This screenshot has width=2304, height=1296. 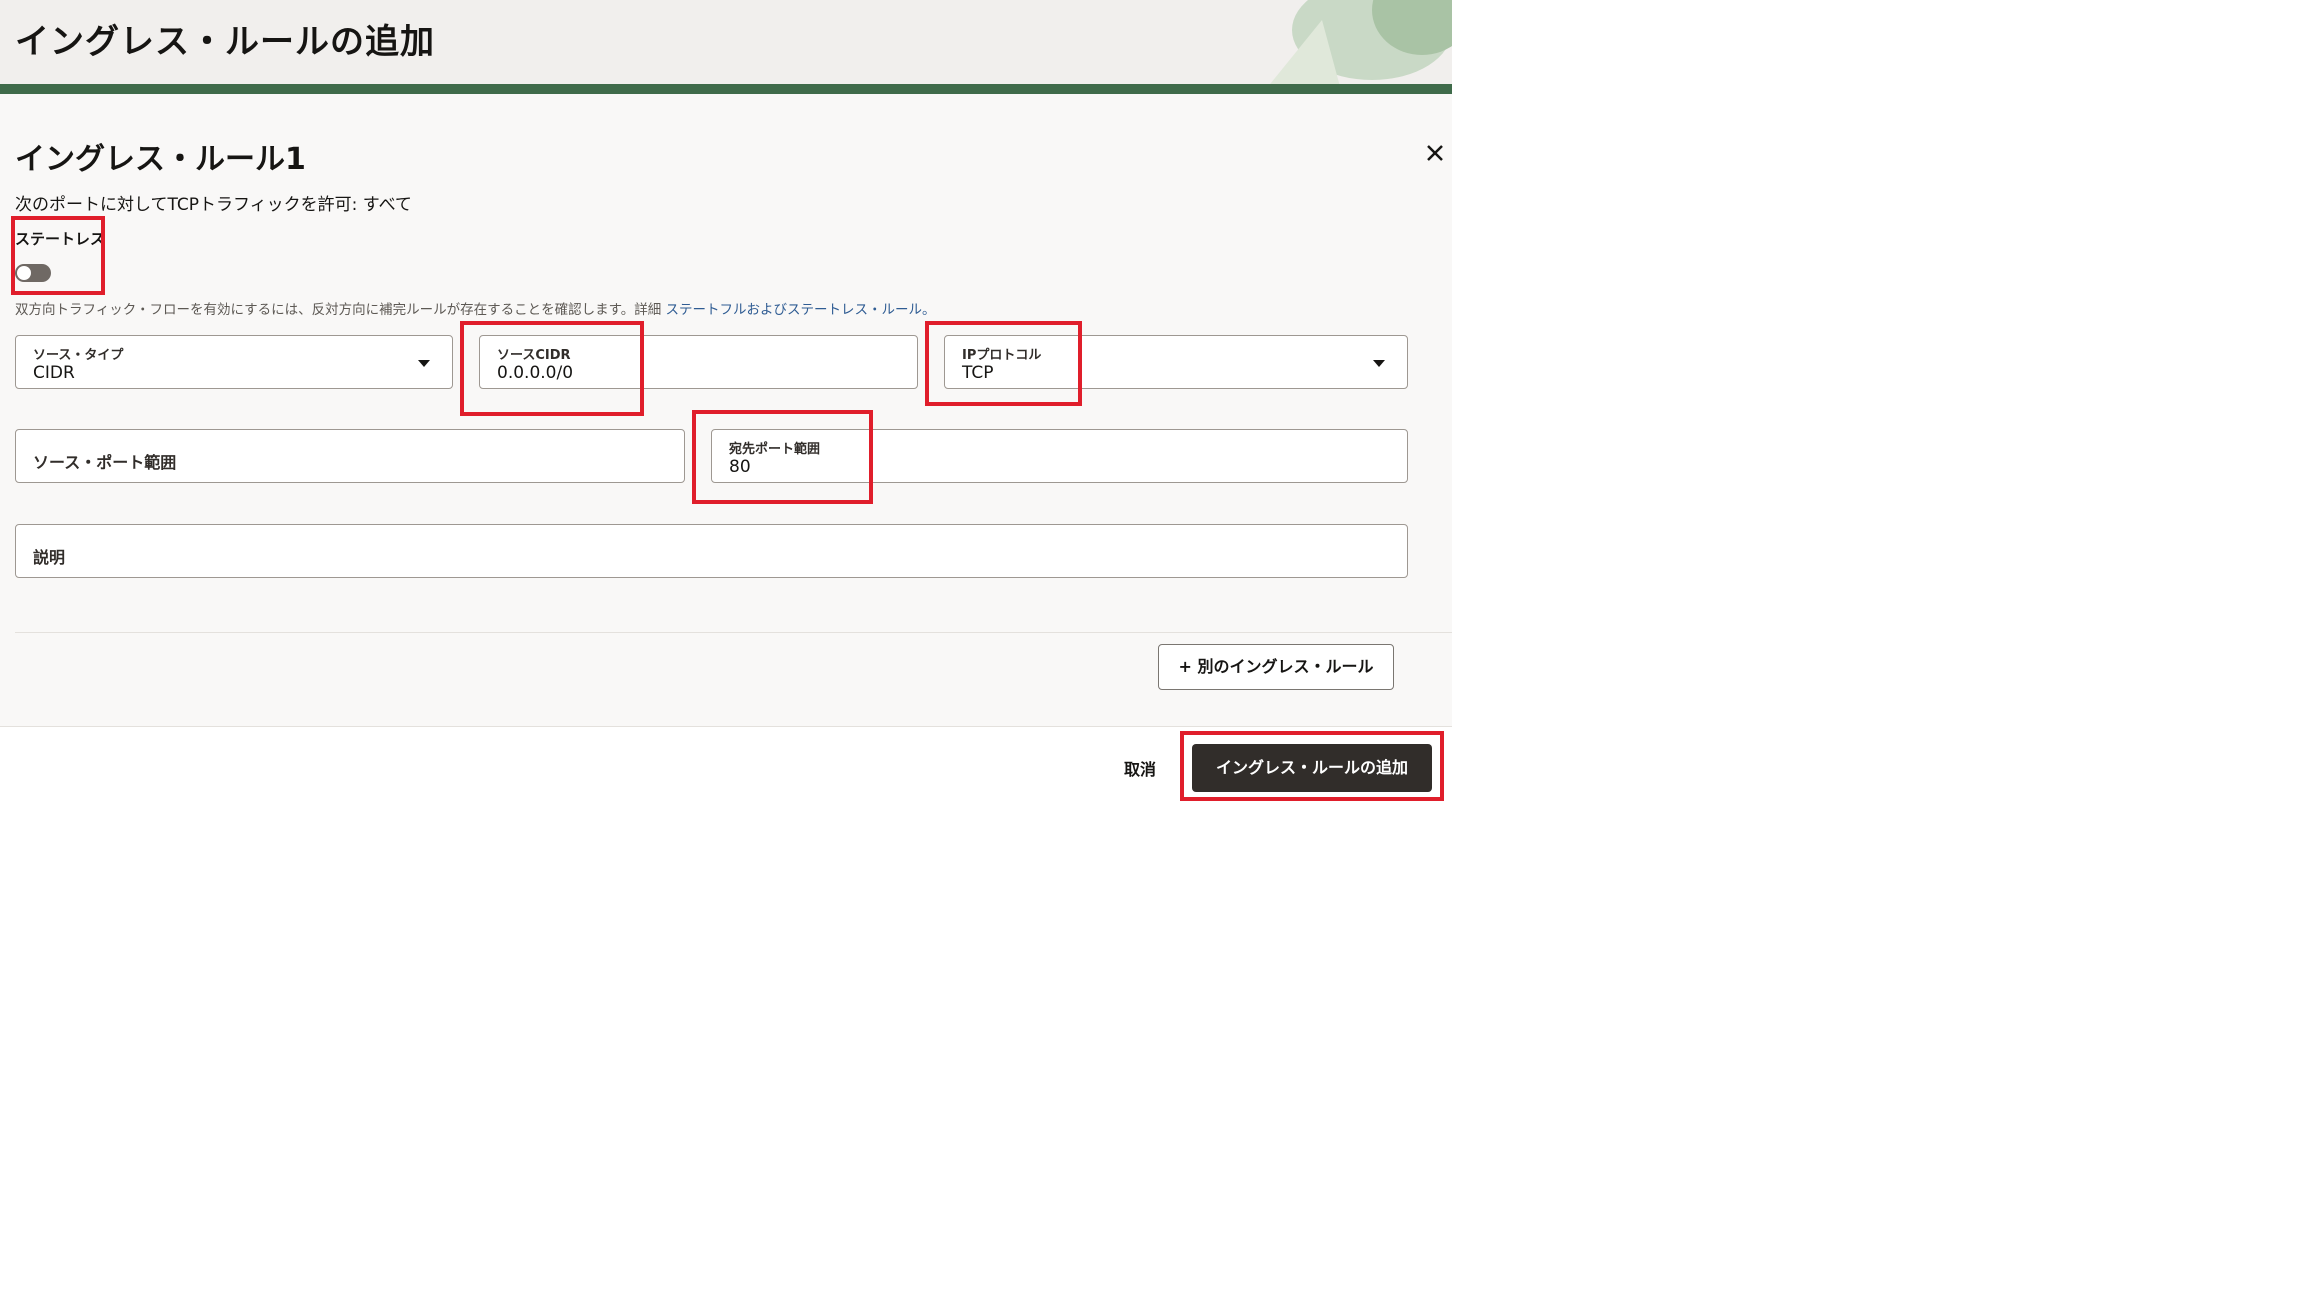 I want to click on ip-protocol-select: IPプロトコル TCP, so click(x=1176, y=362).